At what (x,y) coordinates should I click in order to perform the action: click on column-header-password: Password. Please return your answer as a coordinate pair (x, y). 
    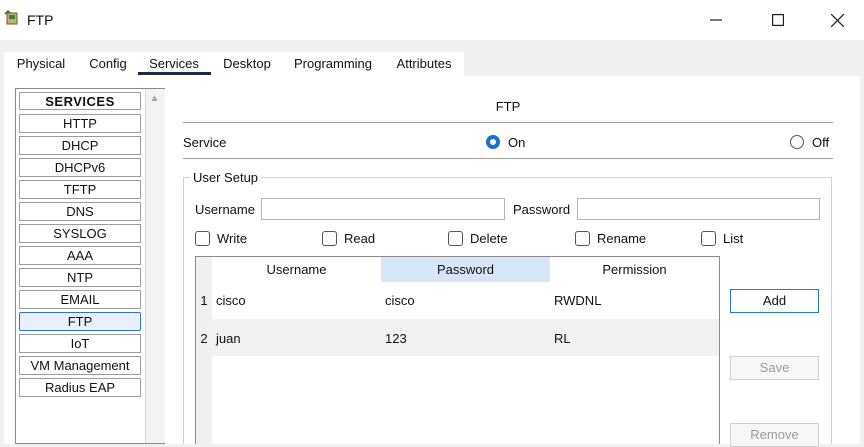
    Looking at the image, I should click on (465, 269).